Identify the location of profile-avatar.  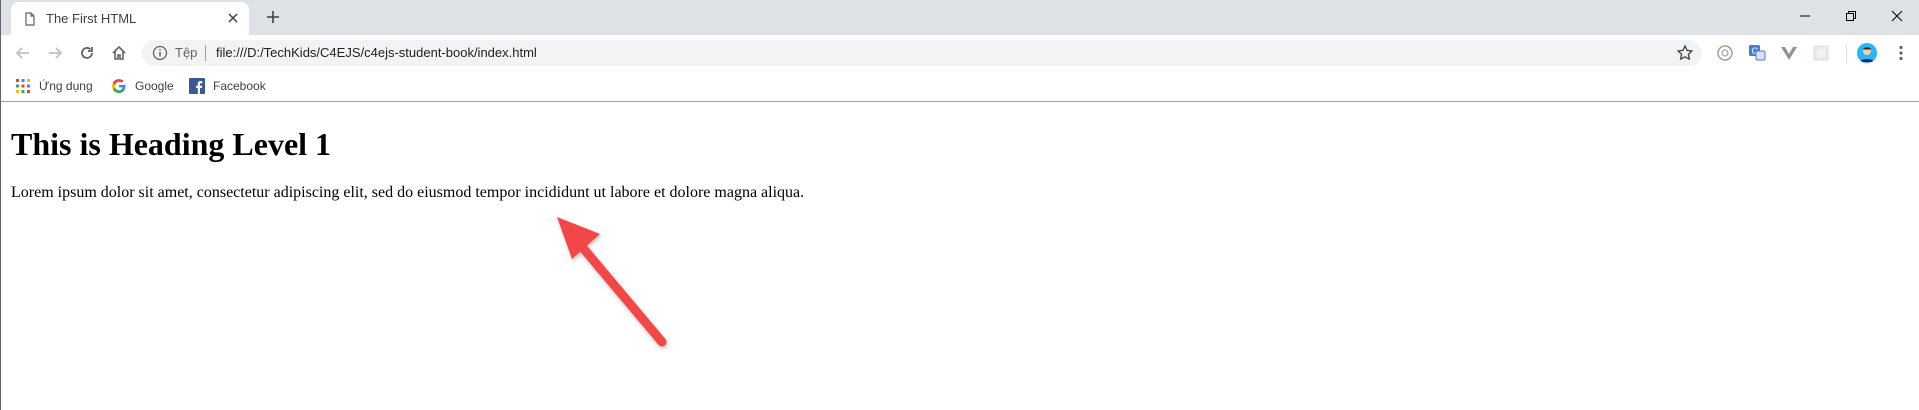
(1867, 53).